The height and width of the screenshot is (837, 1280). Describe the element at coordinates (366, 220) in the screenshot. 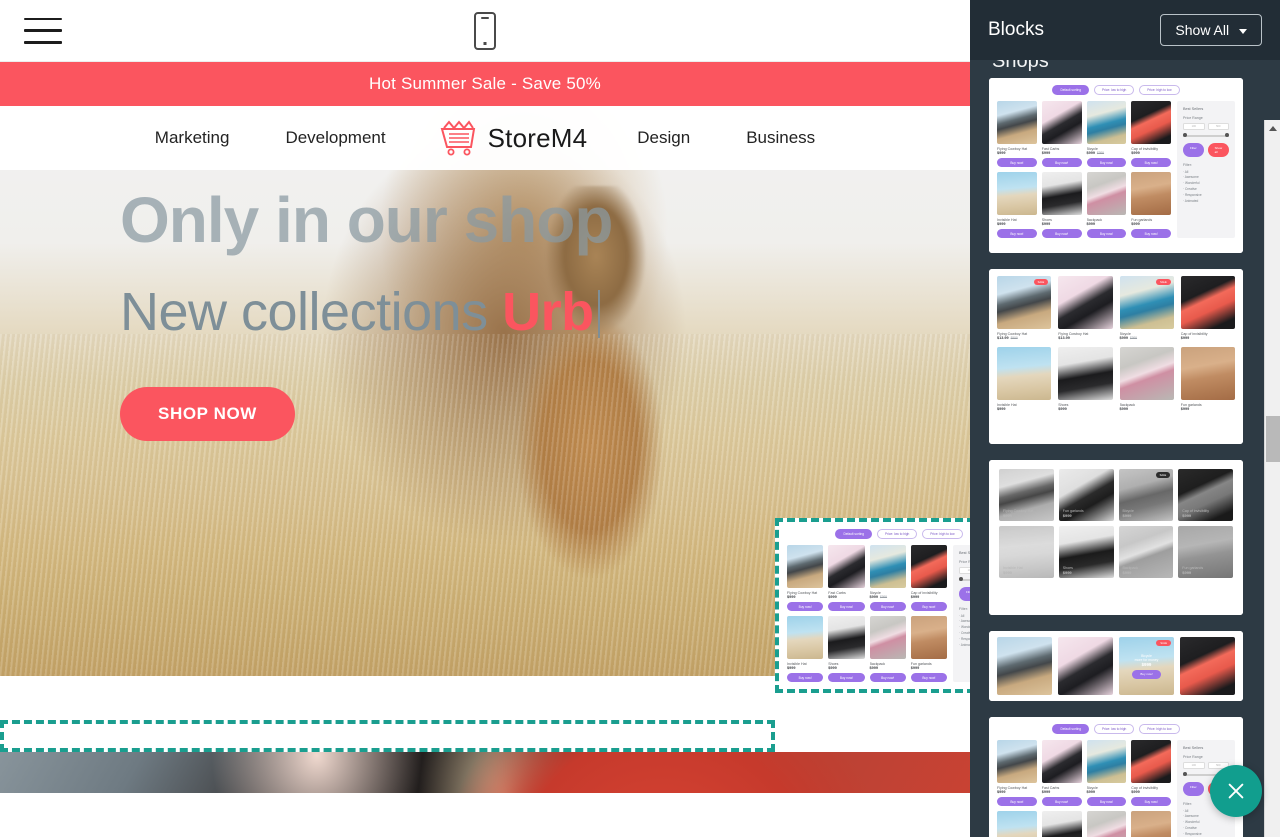

I see `hero-title: Only in our shop` at that location.